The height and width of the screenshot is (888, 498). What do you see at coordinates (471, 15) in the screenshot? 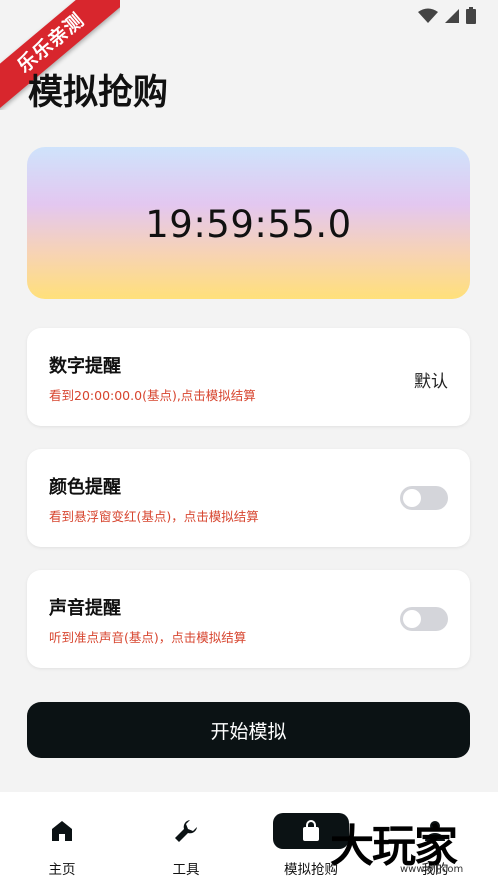
I see `battery-icon` at bounding box center [471, 15].